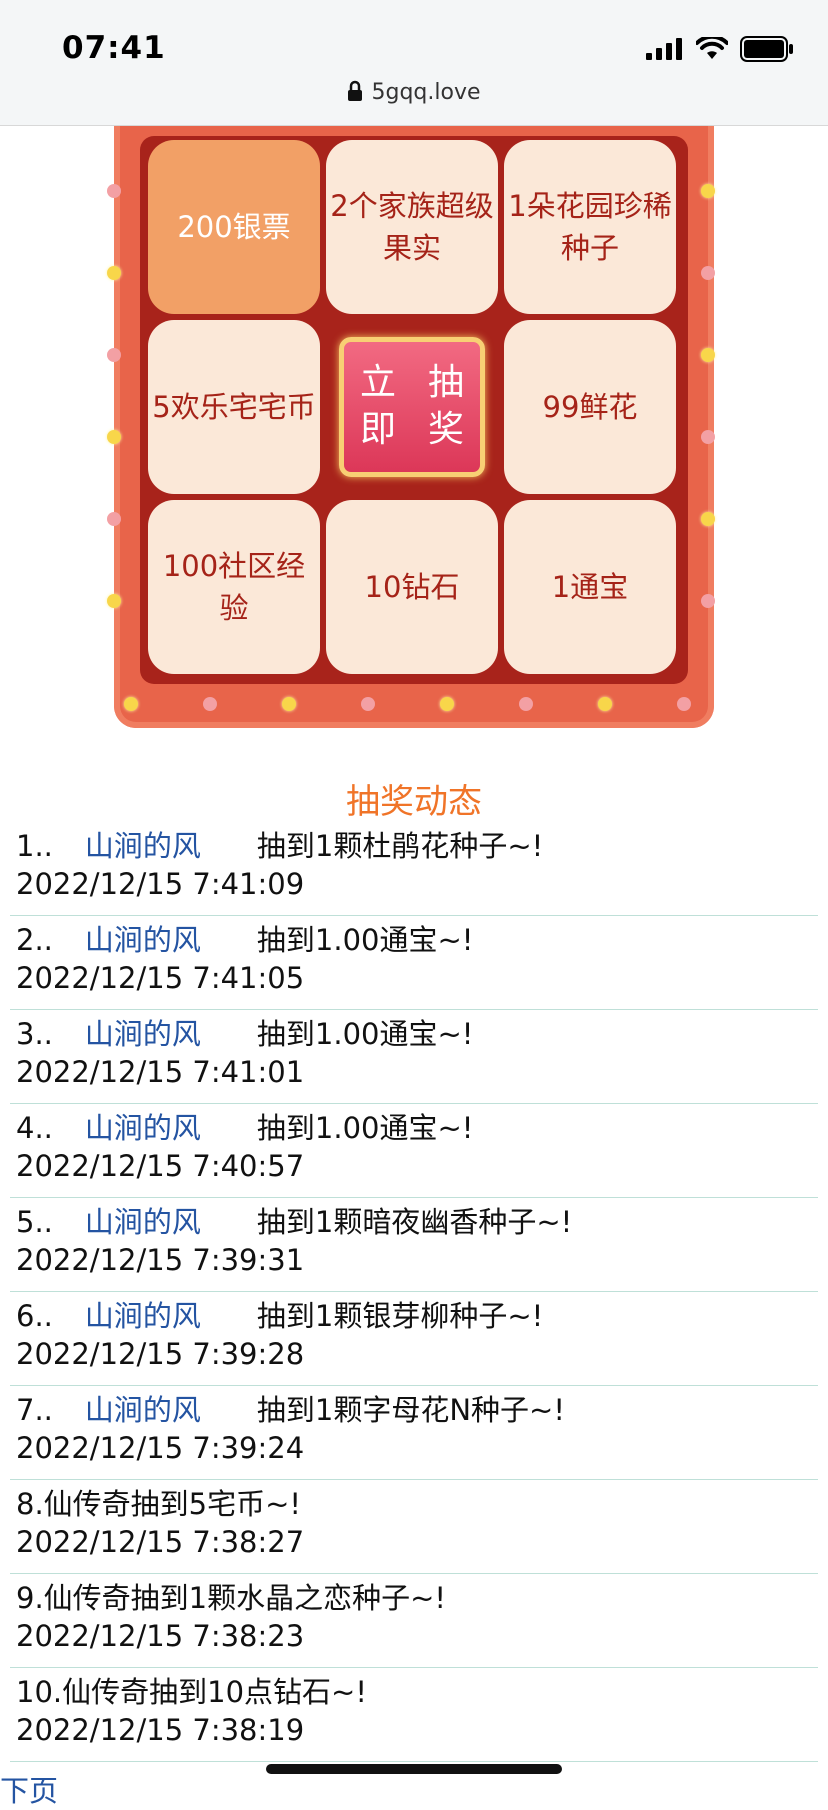 The width and height of the screenshot is (828, 1810). I want to click on browser-top-bar: 07:41 5gqq.love, so click(414, 63).